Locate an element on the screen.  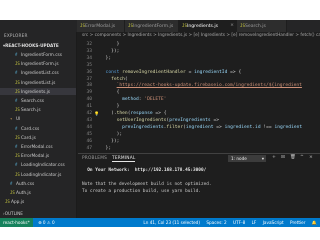
add-terminal-icon: + is located at coordinates (274, 157).